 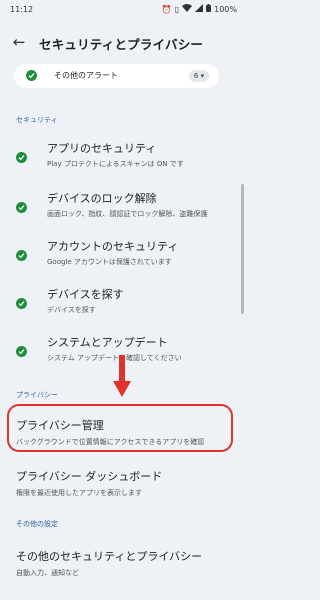 I want to click on signal-icon, so click(x=199, y=9).